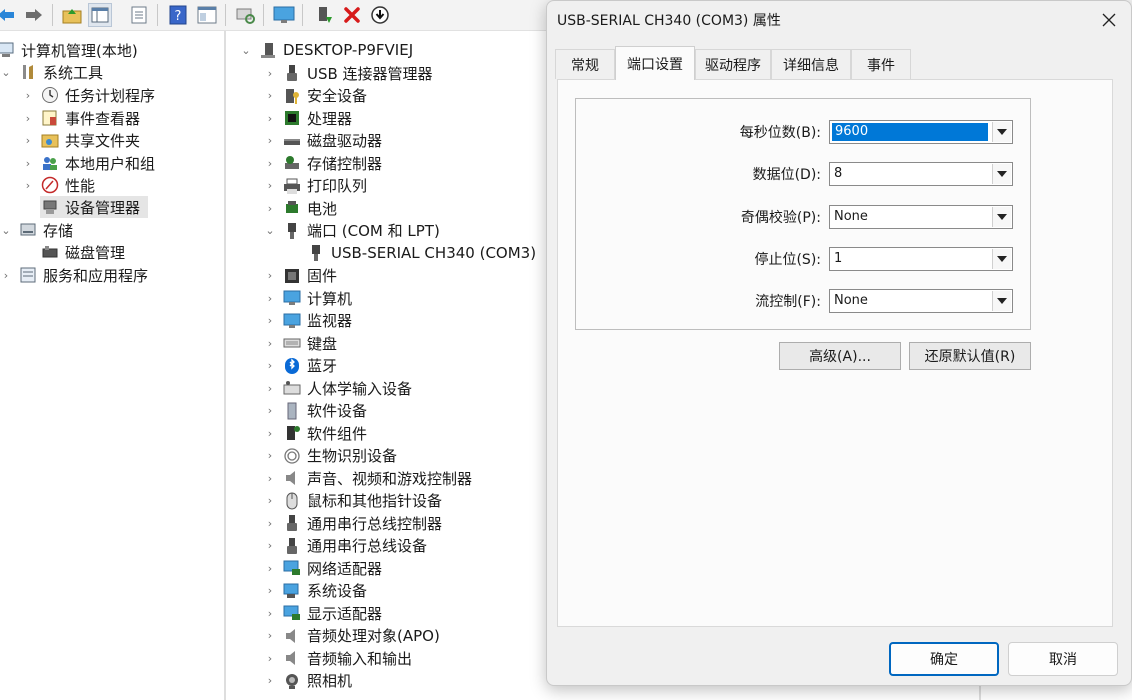 This screenshot has width=1132, height=700. I want to click on tree-item-computer-management: 计算机管理(本地), so click(69, 50).